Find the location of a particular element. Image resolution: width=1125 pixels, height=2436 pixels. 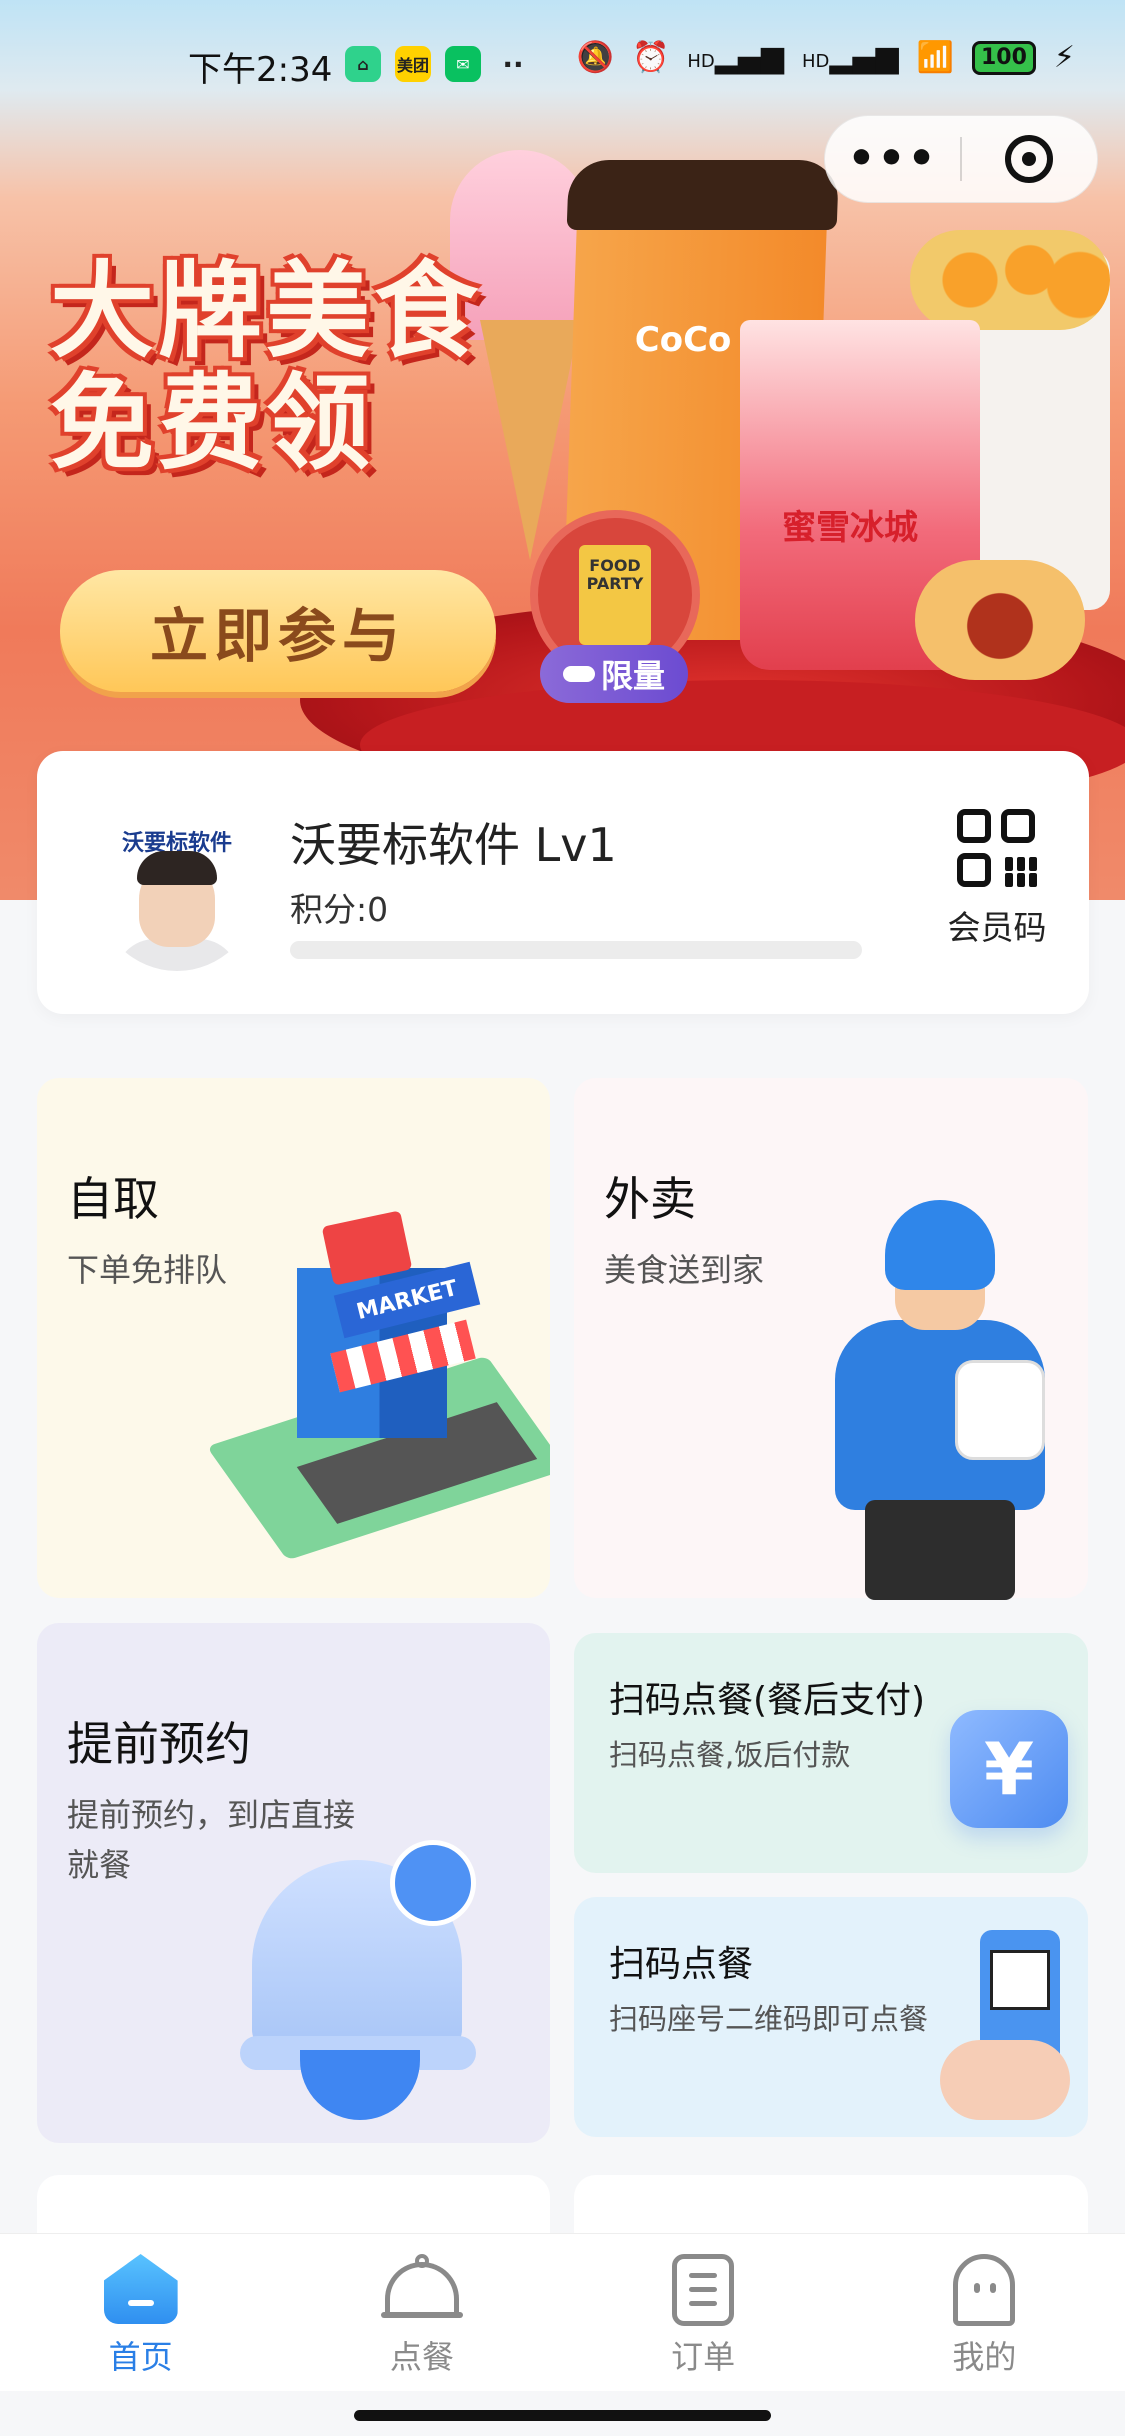

house-app-icon: ⌂ is located at coordinates (363, 64).